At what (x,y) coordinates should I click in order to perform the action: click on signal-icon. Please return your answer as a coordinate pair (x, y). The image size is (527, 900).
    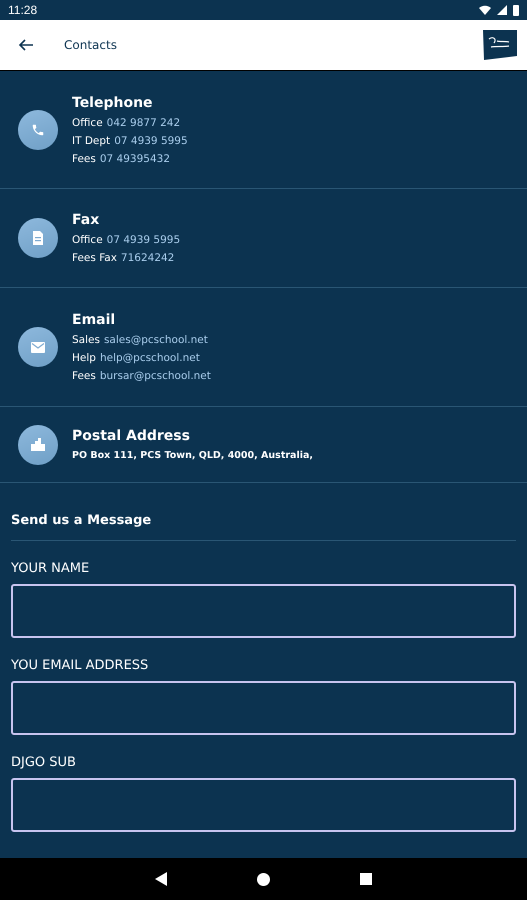
    Looking at the image, I should click on (502, 10).